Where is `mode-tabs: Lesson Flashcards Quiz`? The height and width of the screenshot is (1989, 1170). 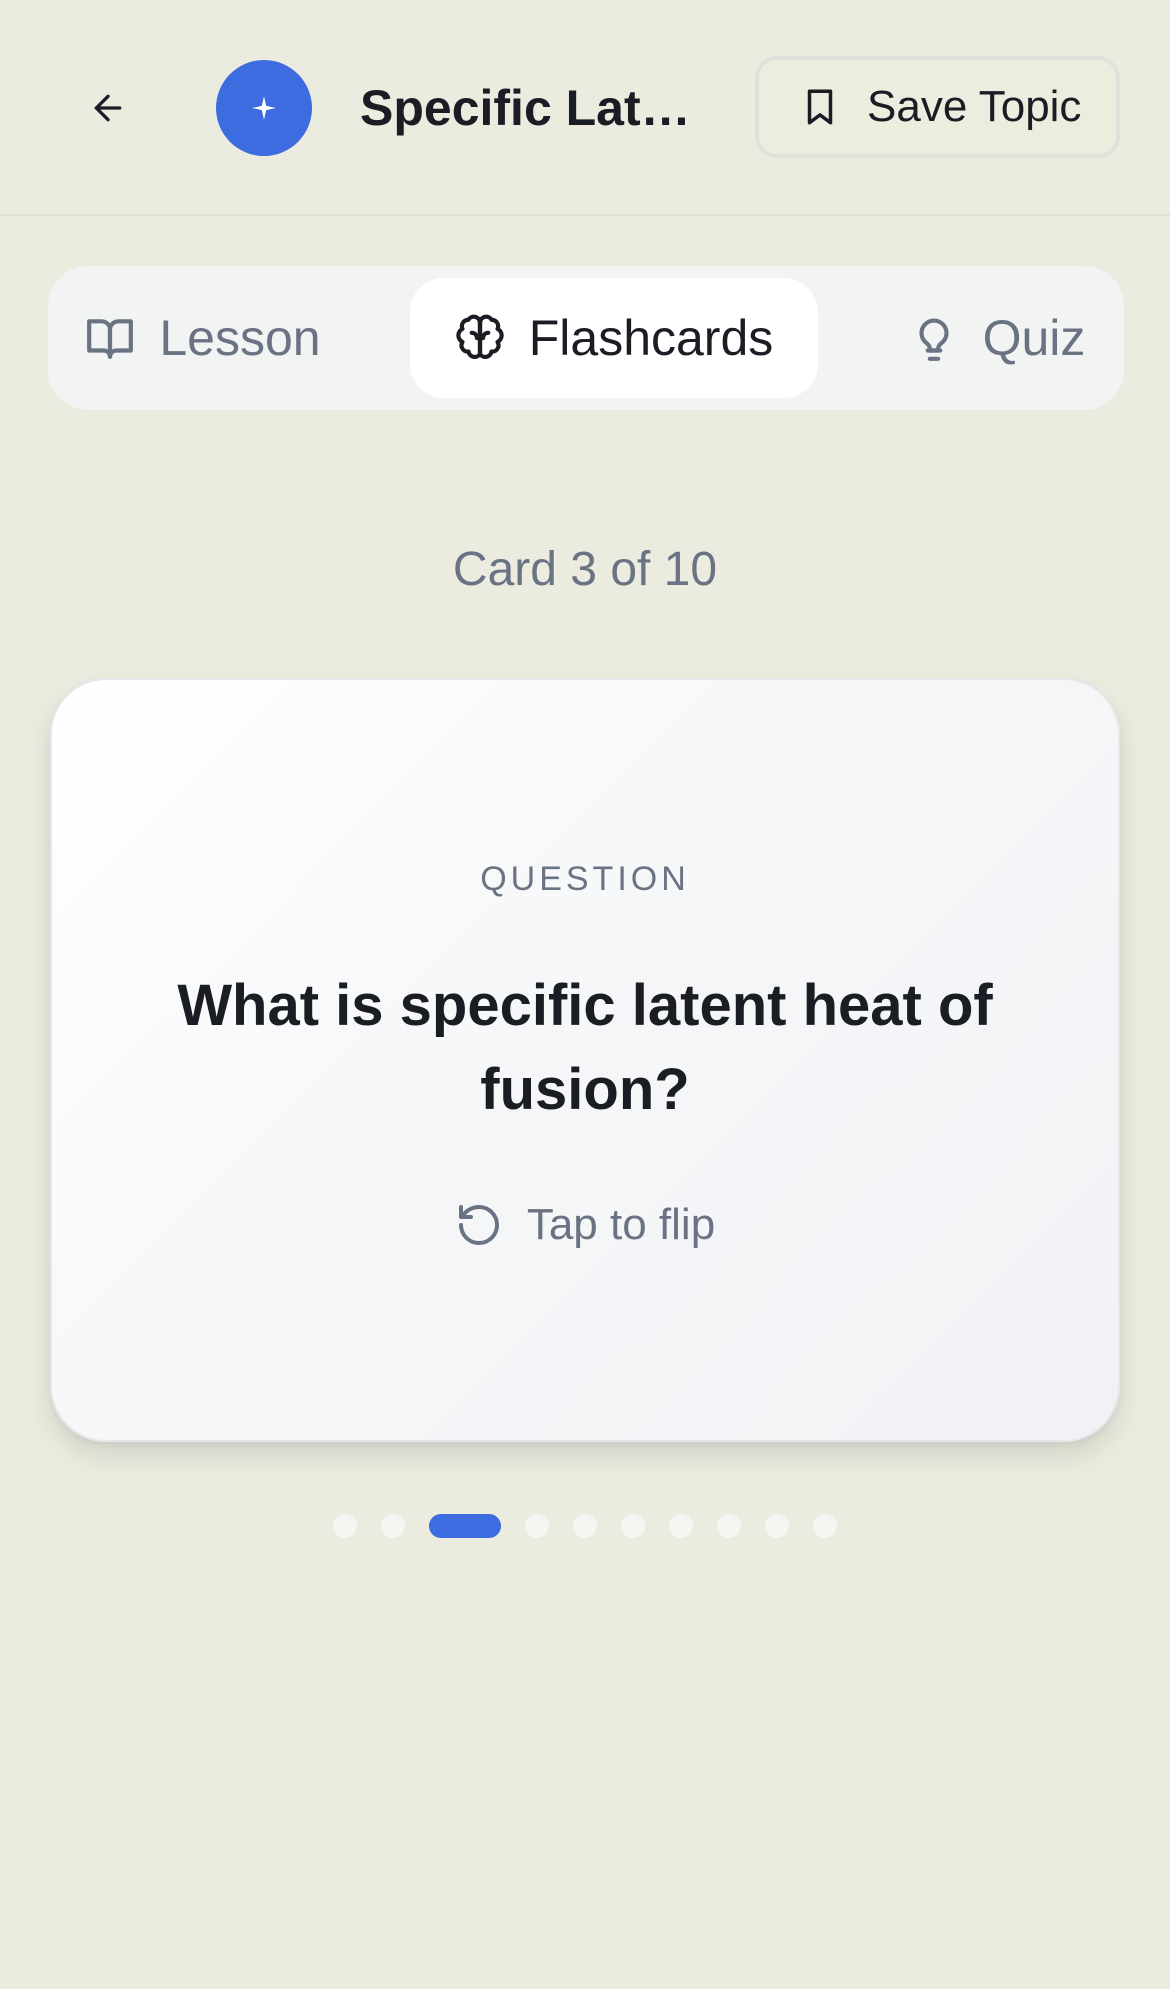
mode-tabs: Lesson Flashcards Quiz is located at coordinates (586, 338).